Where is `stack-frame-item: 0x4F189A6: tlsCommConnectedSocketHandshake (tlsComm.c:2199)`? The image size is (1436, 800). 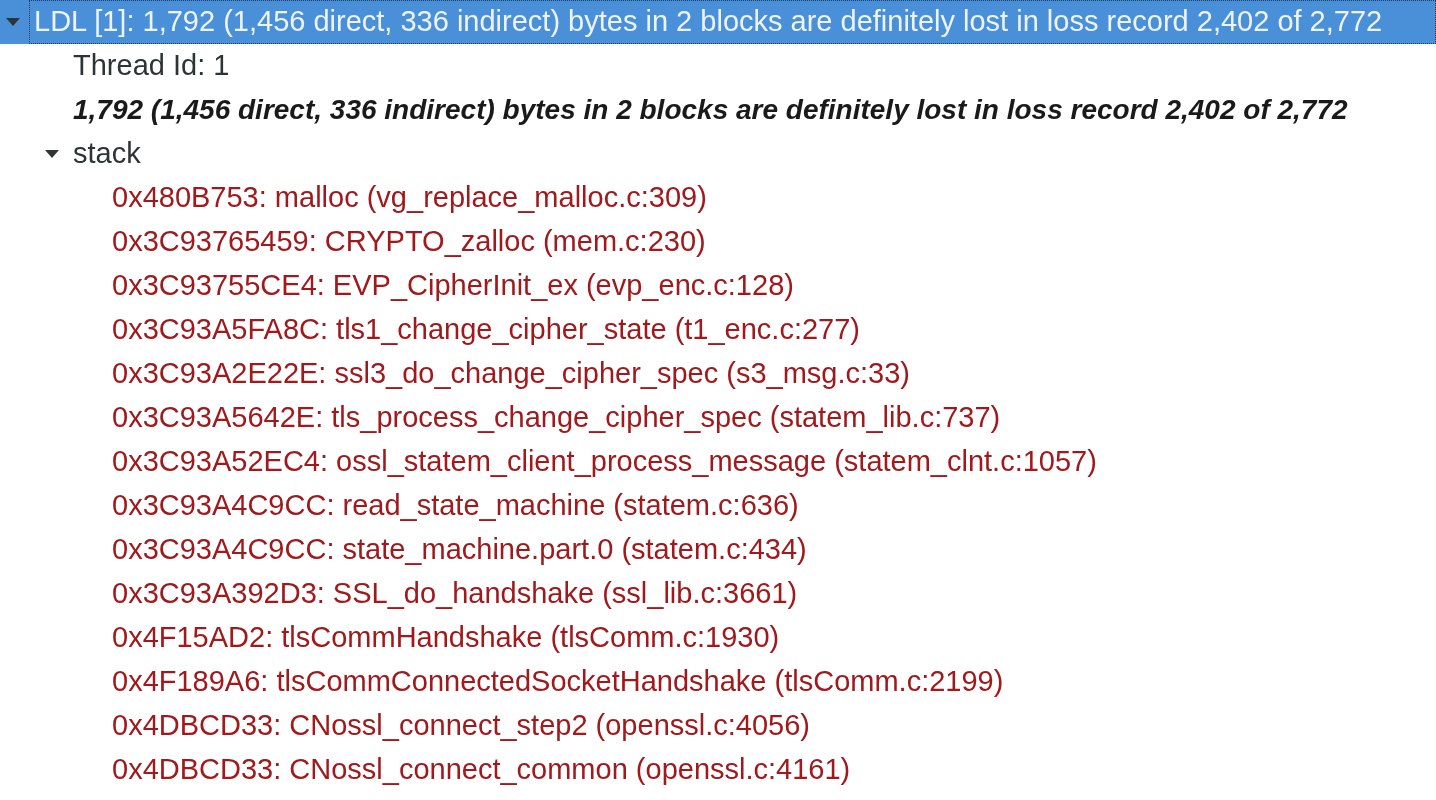 stack-frame-item: 0x4F189A6: tlsCommConnectedSocketHandshake (tlsComm.c:2199) is located at coordinates (718, 682).